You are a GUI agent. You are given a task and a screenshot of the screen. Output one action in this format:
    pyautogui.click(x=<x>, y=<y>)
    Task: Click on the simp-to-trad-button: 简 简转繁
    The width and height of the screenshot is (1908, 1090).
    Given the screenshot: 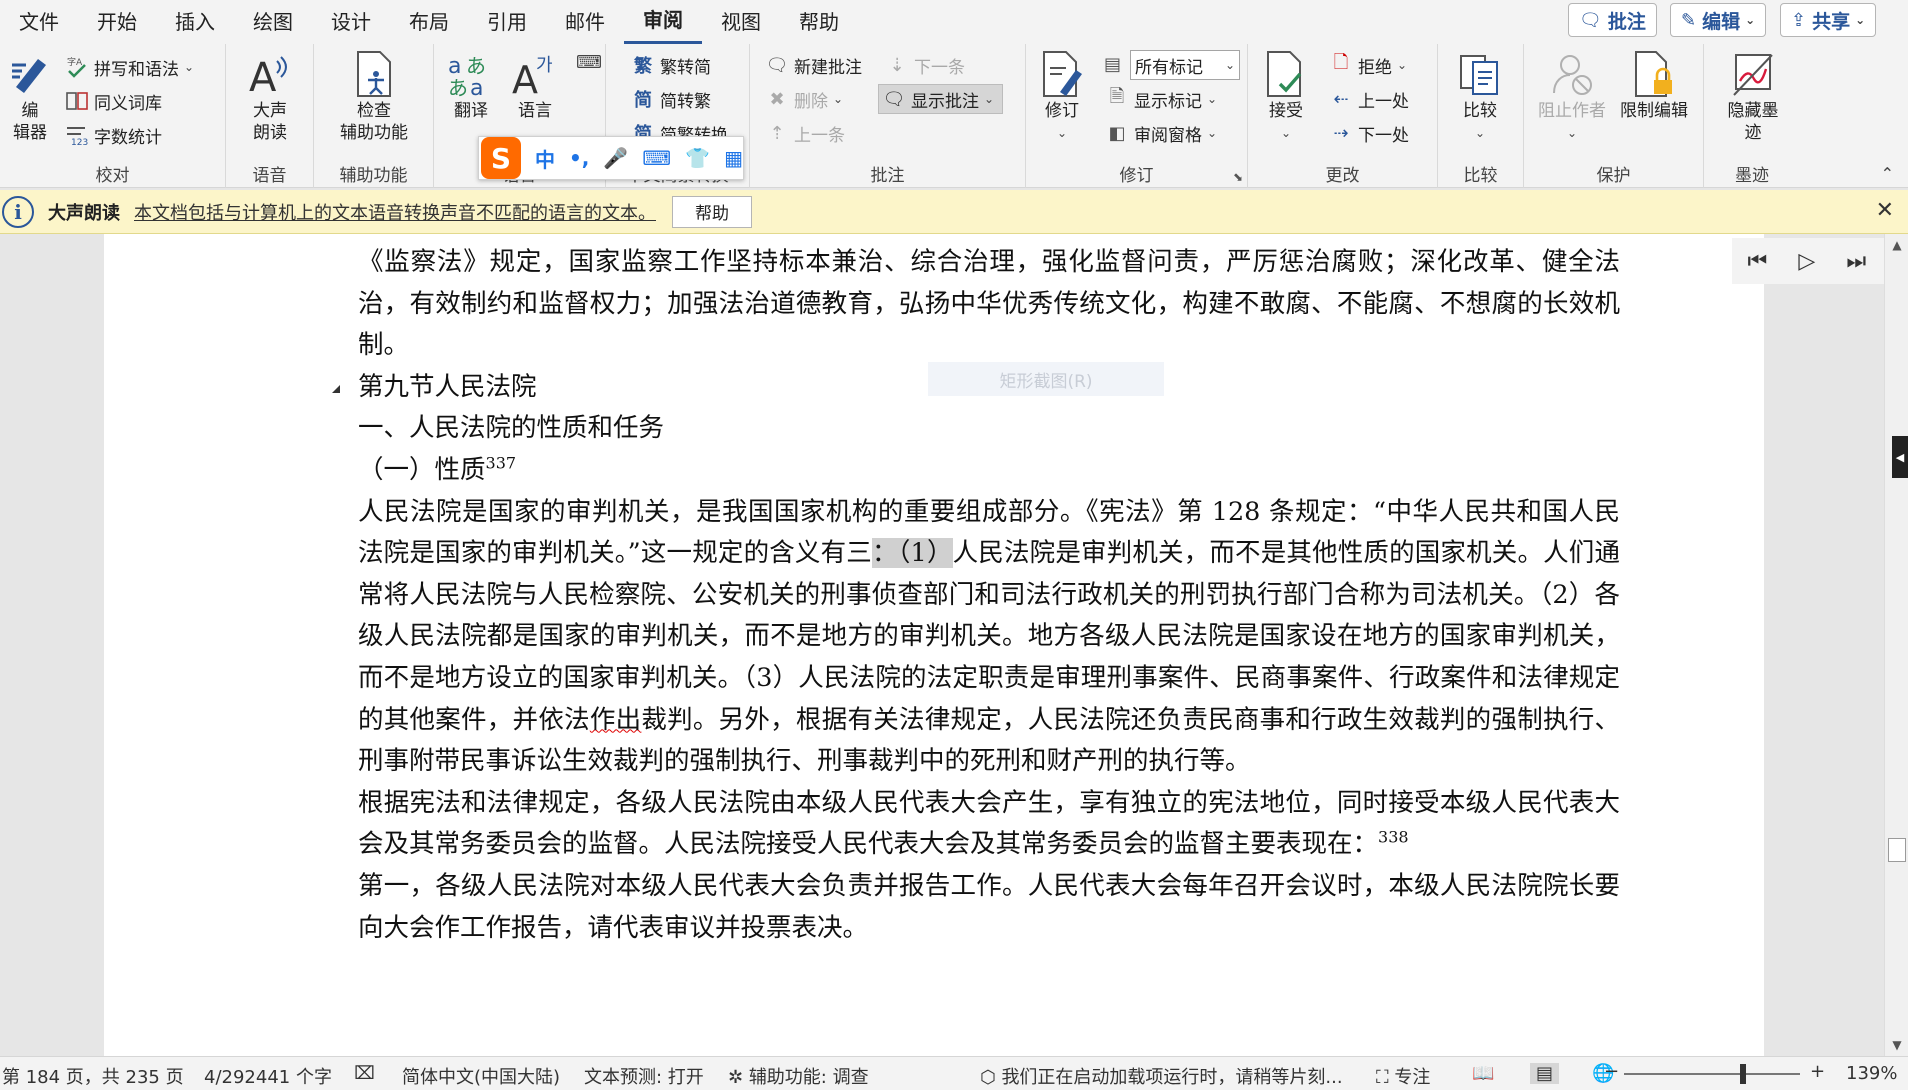 What is the action you would take?
    pyautogui.click(x=670, y=99)
    